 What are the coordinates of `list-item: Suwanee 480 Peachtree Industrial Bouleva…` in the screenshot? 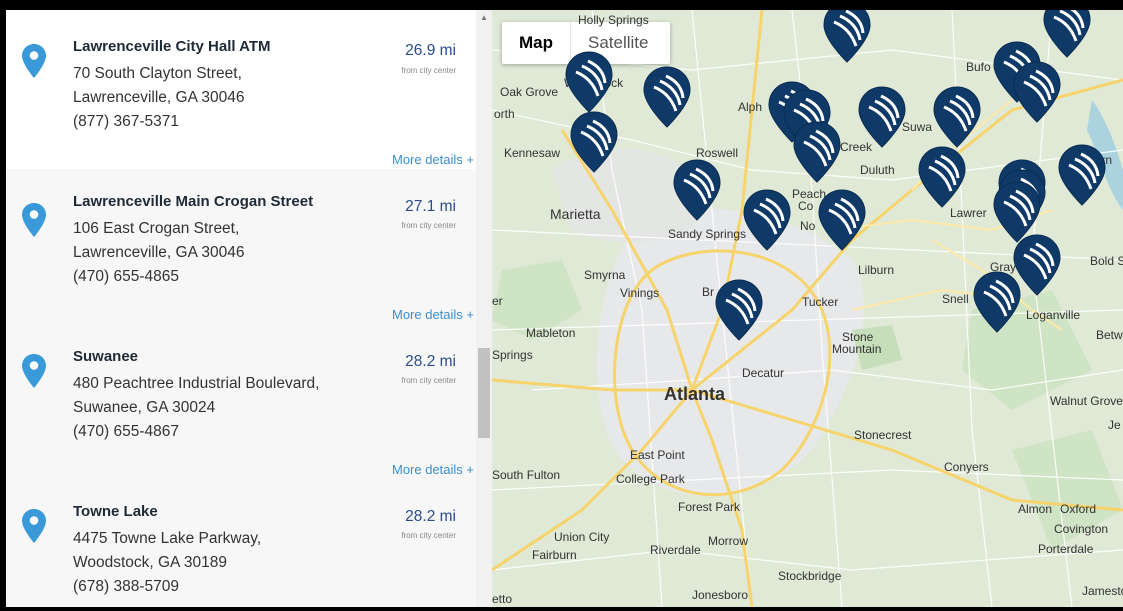 It's located at (241, 401).